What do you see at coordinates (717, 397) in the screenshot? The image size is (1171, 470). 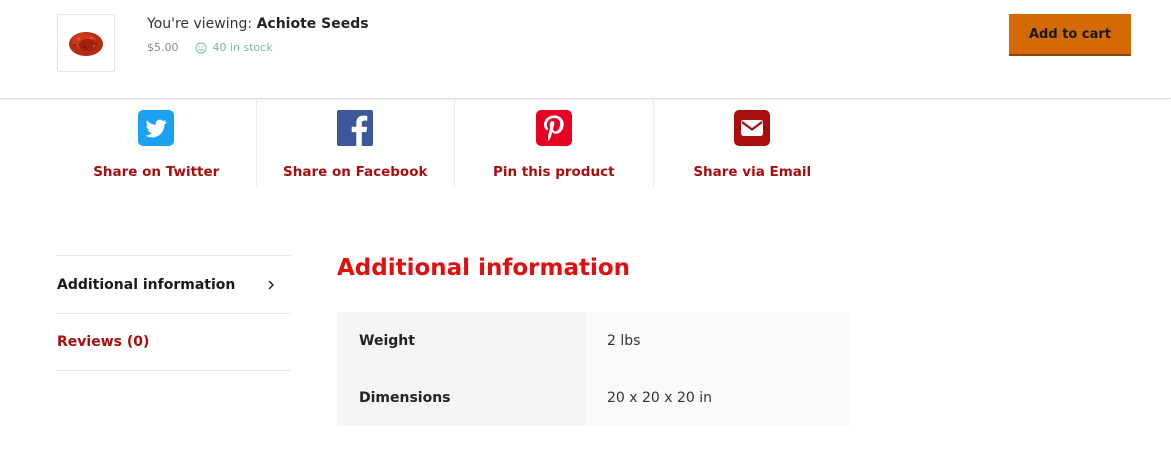 I see `attribute-value: 20 x 20 x 20 in` at bounding box center [717, 397].